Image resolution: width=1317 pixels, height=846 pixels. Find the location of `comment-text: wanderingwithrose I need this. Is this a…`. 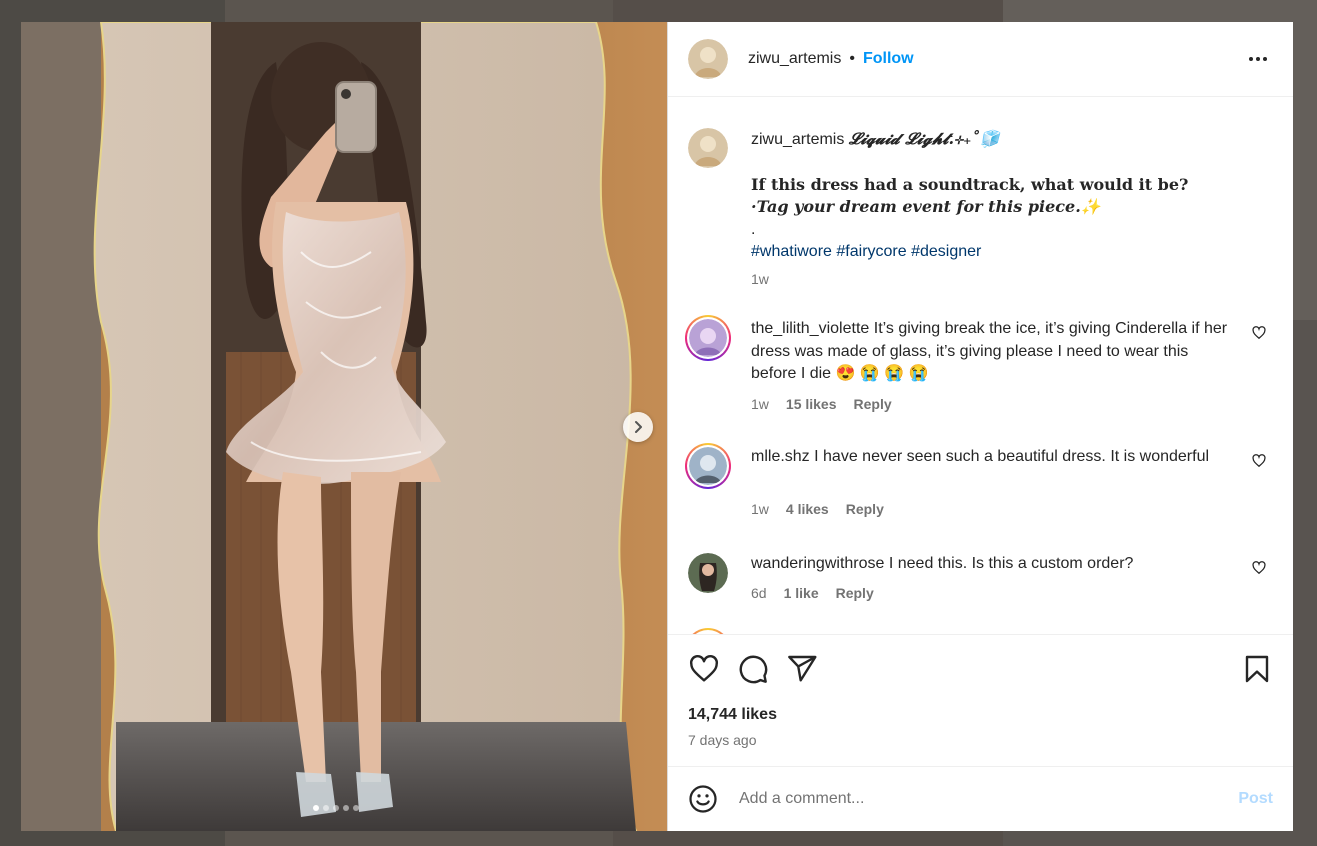

comment-text: wanderingwithrose I need this. Is this a… is located at coordinates (992, 564).